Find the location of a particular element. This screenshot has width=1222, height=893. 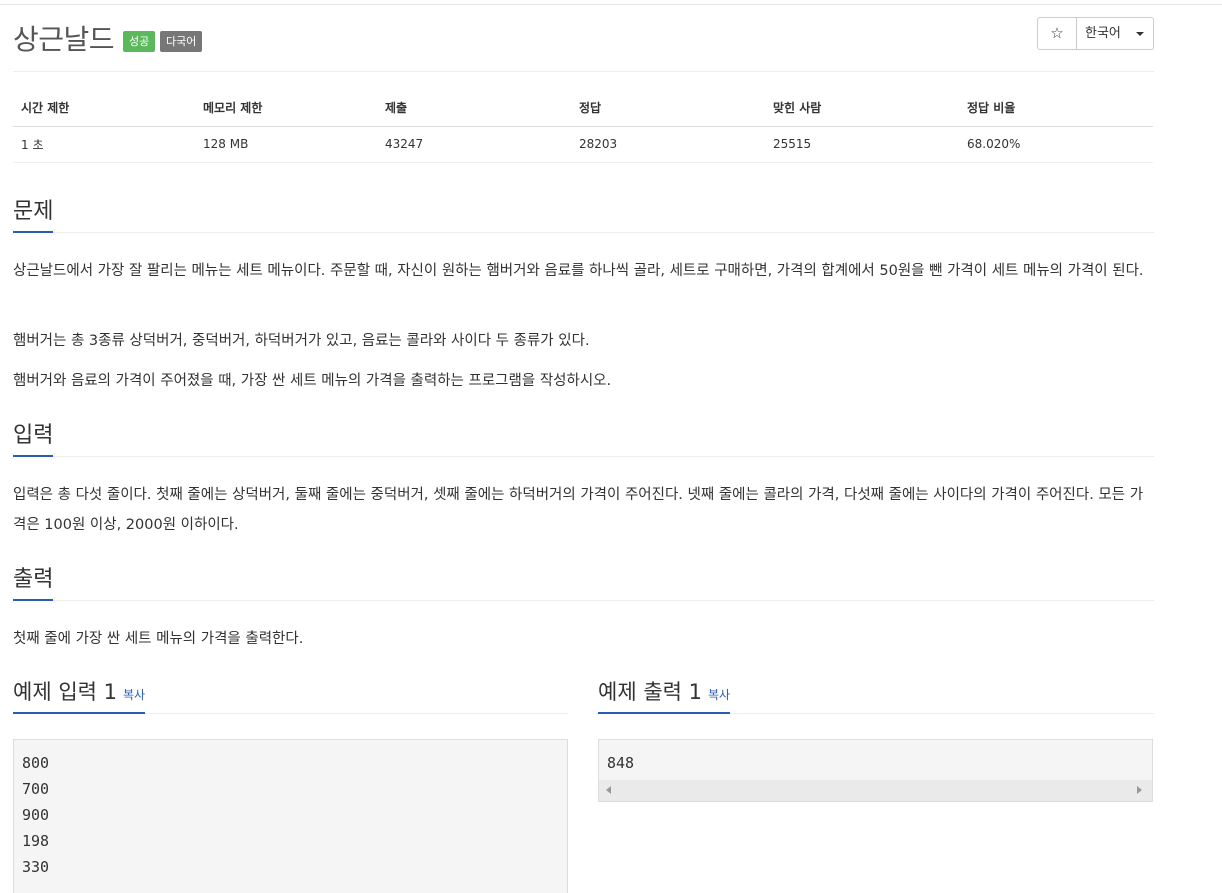

language-dropdown: 한국어 is located at coordinates (1115, 33).